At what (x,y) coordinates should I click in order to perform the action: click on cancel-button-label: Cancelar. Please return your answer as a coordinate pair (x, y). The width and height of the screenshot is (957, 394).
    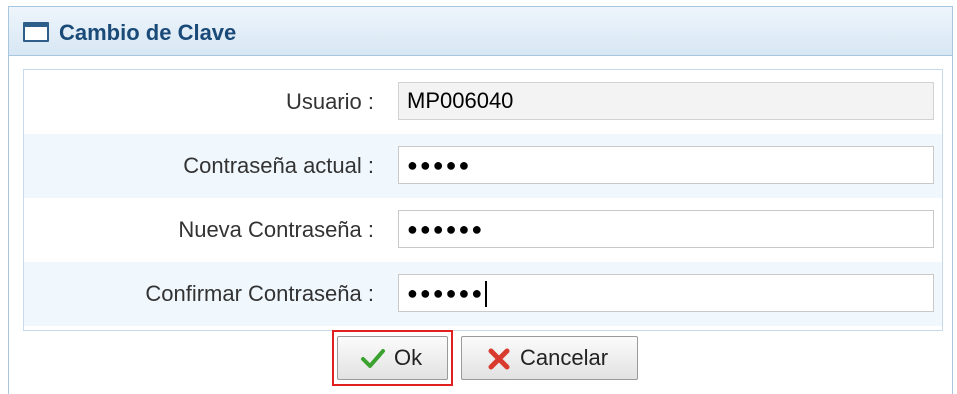
    Looking at the image, I should click on (564, 357).